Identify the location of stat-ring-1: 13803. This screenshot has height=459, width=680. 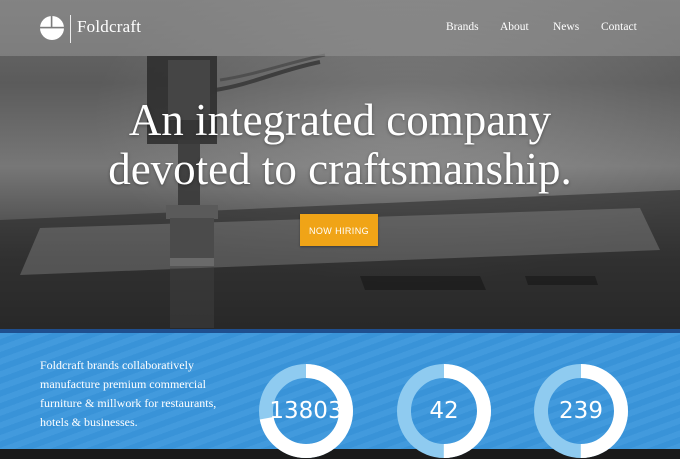
(306, 411).